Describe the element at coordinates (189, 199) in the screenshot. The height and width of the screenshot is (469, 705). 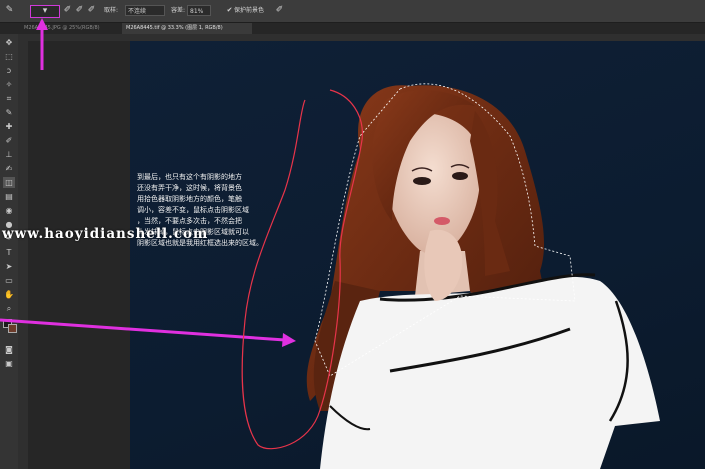
I see `tutorial-line: 用拾色器取阴影地方的颜色，笔触` at that location.